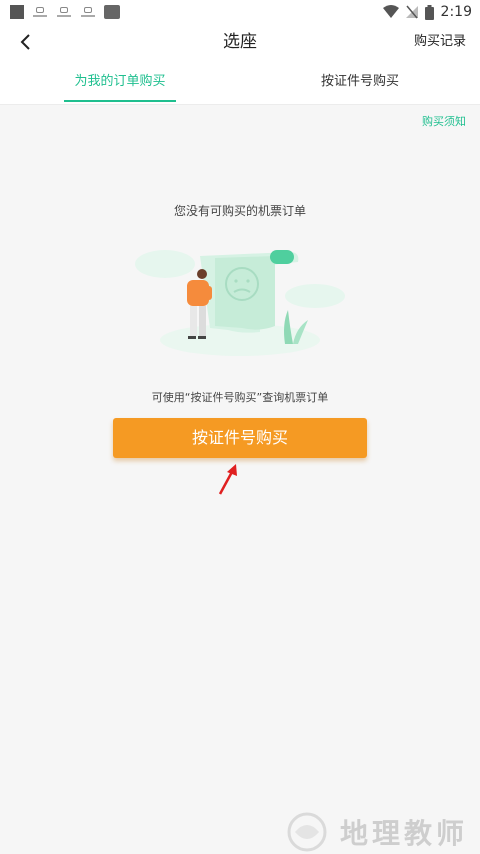 The image size is (480, 854). I want to click on tab-bar: 为我的订单购买 按证件号购买, so click(240, 82).